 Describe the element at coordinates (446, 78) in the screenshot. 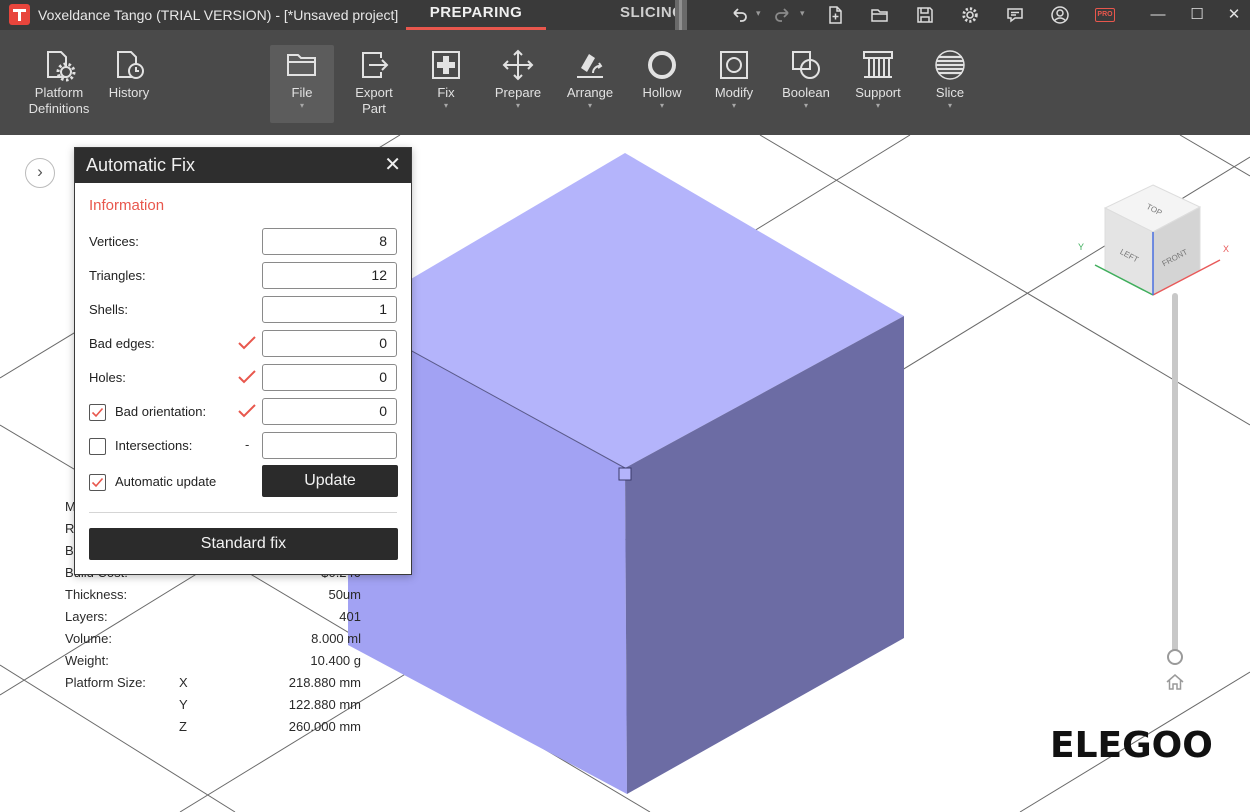

I see `fix-button: Fix ▾` at that location.